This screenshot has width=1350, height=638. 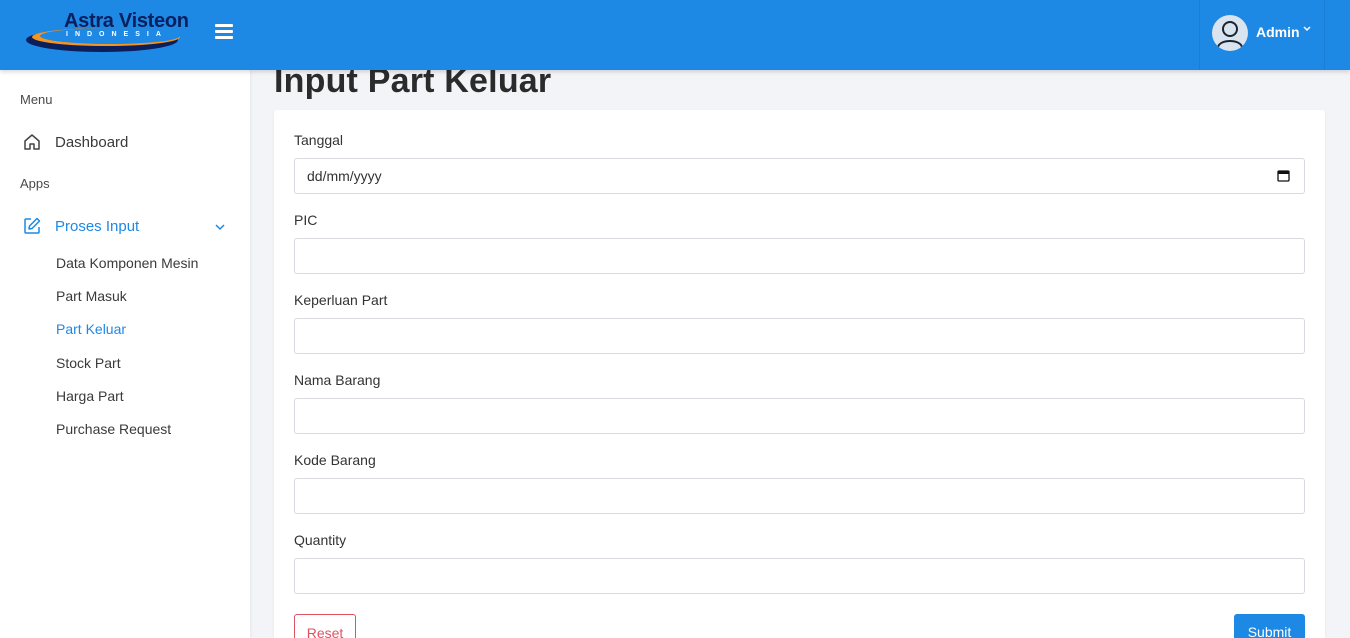 What do you see at coordinates (1269, 626) in the screenshot?
I see `submit-button: Submit` at bounding box center [1269, 626].